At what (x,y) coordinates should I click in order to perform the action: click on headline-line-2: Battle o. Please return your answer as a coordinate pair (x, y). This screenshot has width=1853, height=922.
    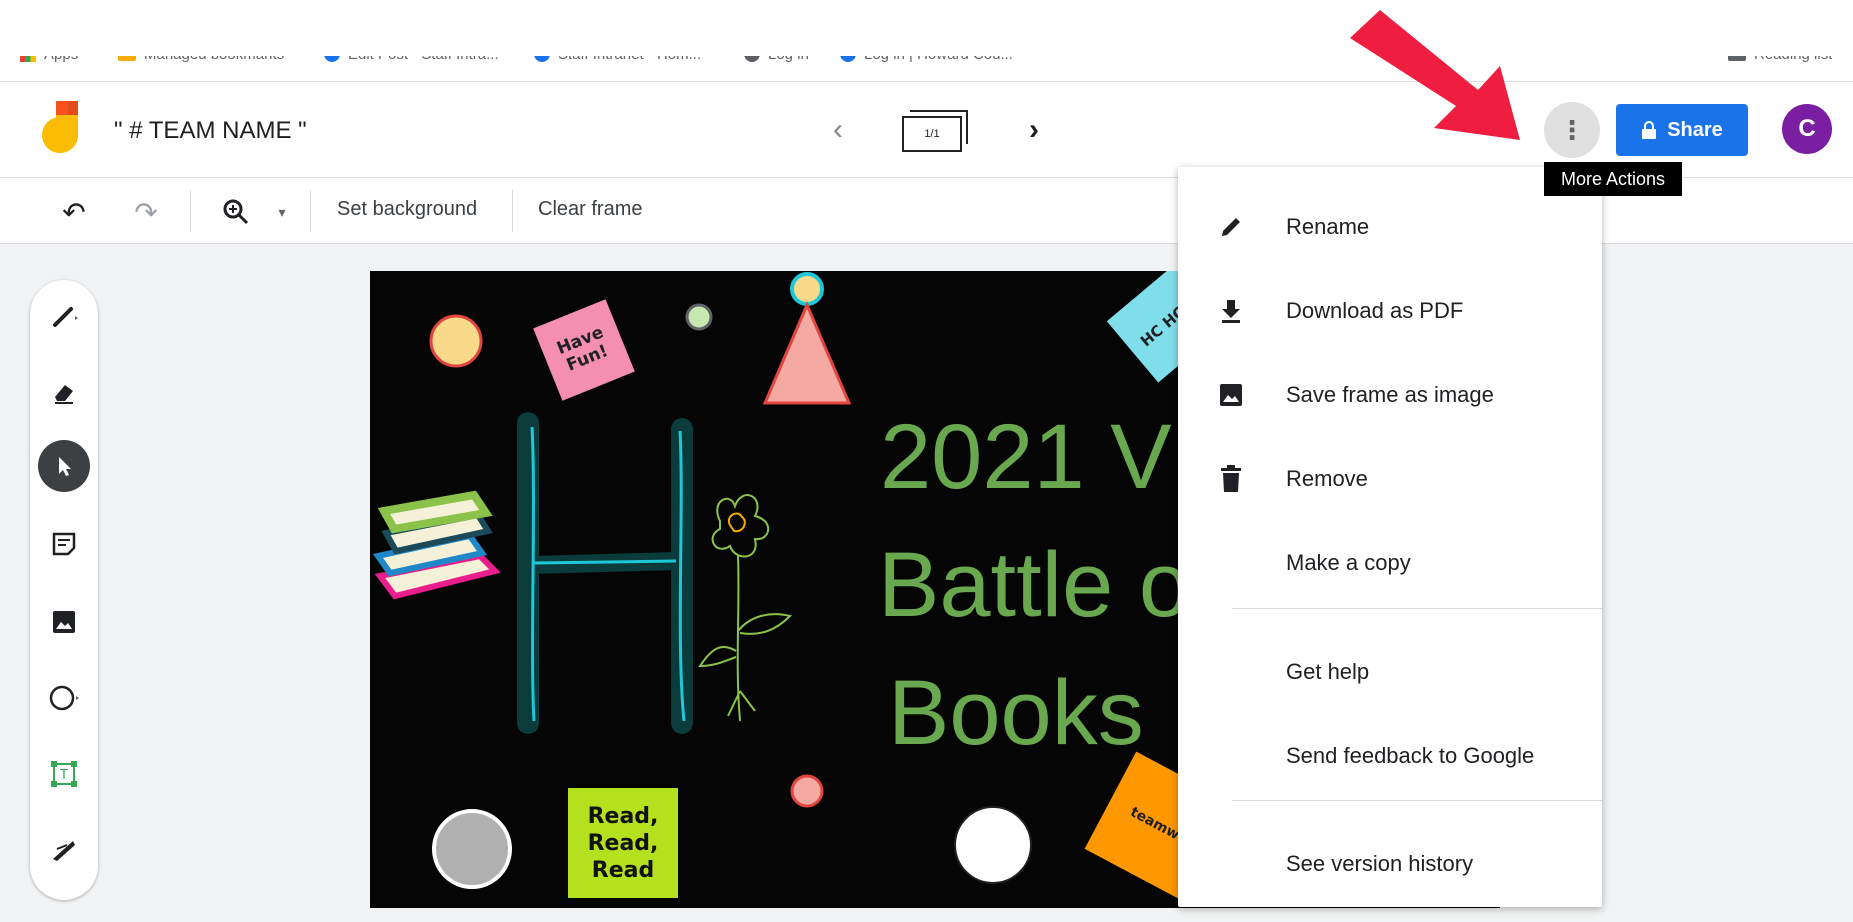
    Looking at the image, I should click on (1034, 585).